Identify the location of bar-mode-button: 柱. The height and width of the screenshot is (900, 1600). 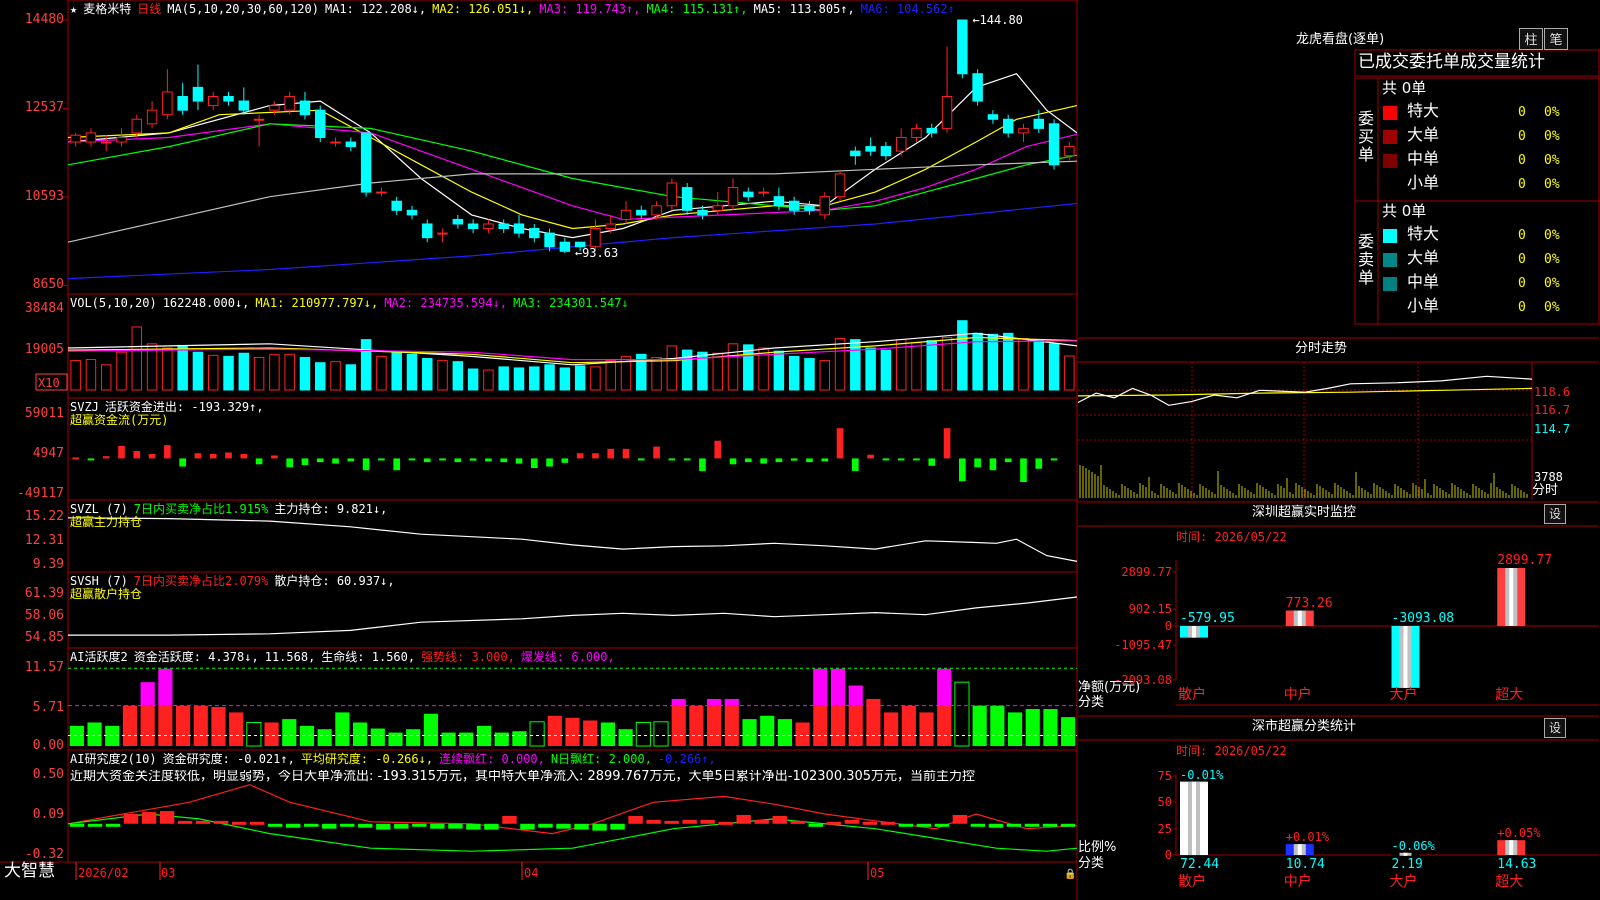
(1531, 39).